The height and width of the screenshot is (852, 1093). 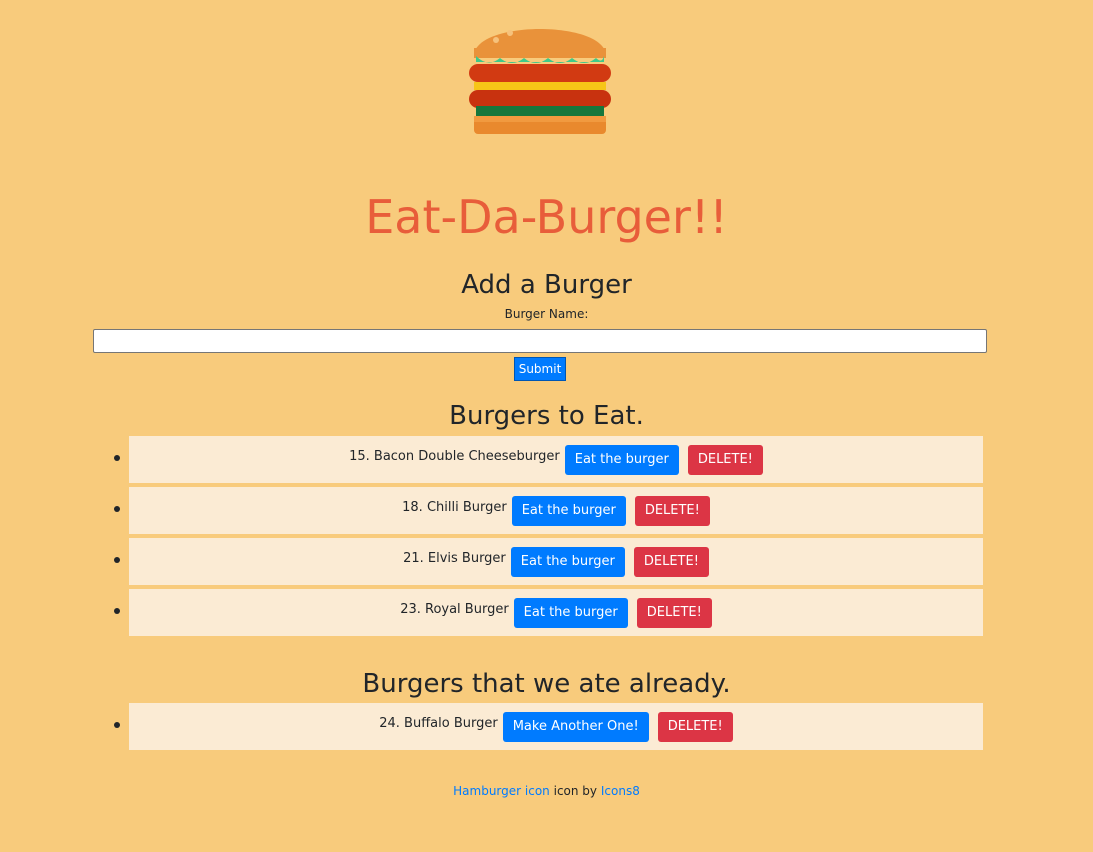 I want to click on icons8-link: Icons8, so click(x=620, y=791).